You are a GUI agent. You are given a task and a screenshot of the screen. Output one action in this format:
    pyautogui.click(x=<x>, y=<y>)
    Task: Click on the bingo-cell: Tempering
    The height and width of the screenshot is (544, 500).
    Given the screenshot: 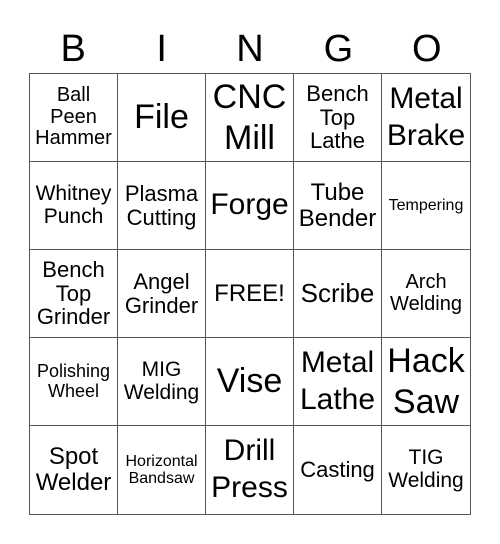 What is the action you would take?
    pyautogui.click(x=426, y=206)
    